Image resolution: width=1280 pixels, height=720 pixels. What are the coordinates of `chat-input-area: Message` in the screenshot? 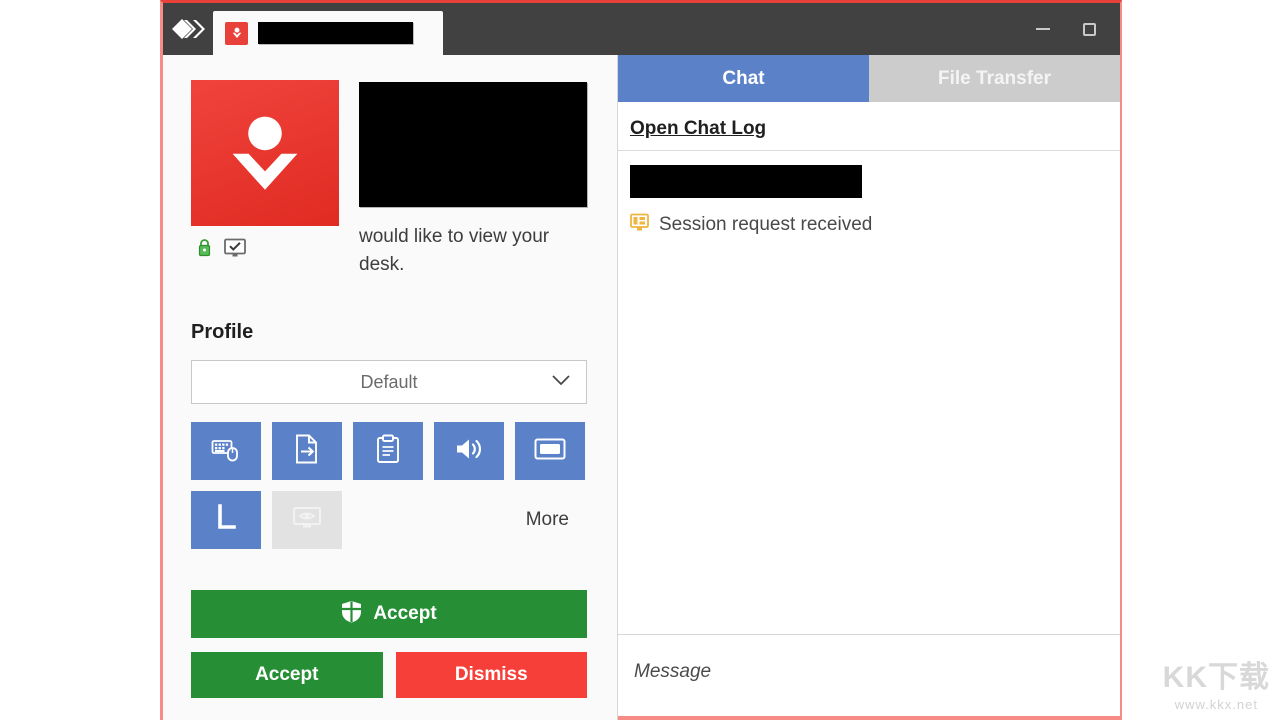 It's located at (869, 677).